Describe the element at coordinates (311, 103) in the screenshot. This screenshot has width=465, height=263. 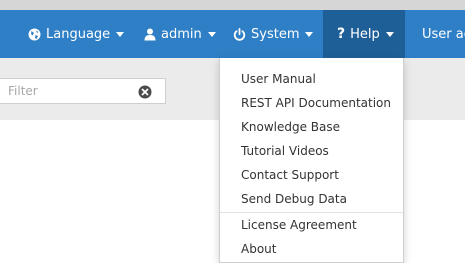
I see `menu-item-rest-api-documentation: REST API Documentation` at that location.